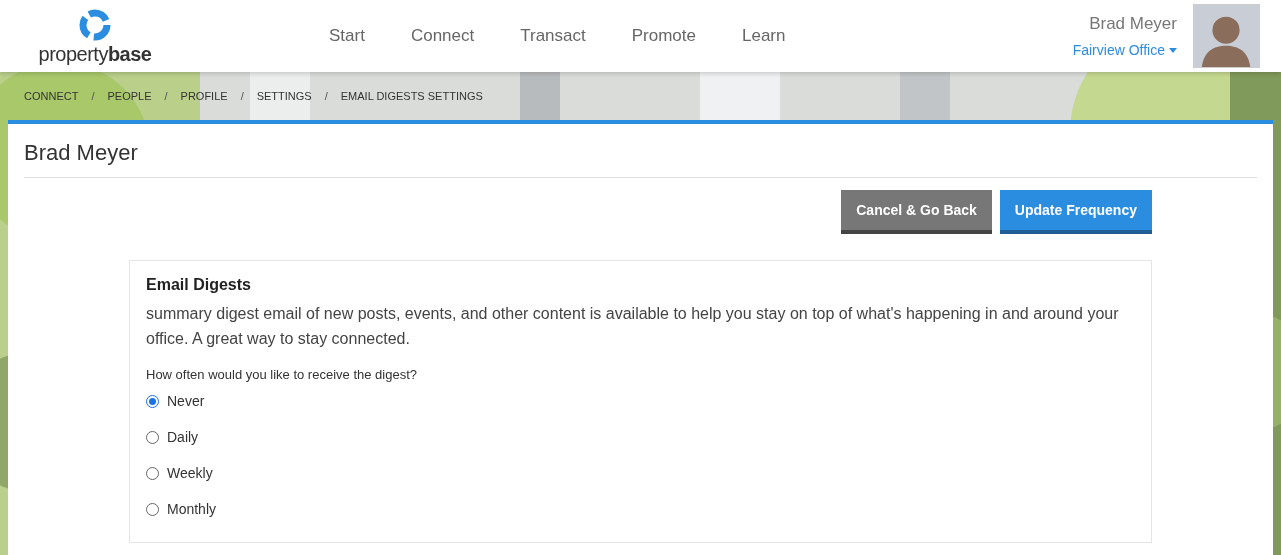 Image resolution: width=1281 pixels, height=555 pixels. What do you see at coordinates (1124, 51) in the screenshot?
I see `office-dropdown: Fairview Office` at bounding box center [1124, 51].